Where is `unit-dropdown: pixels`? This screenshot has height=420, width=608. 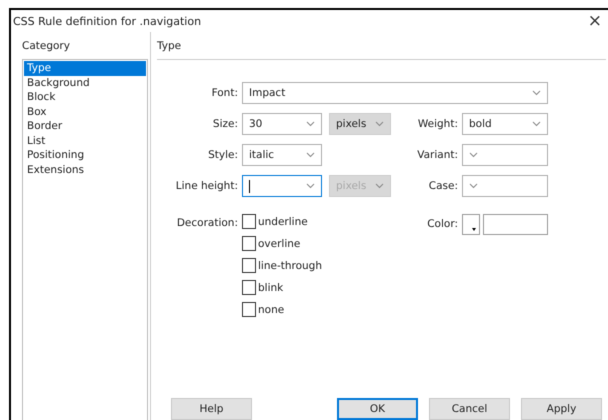
unit-dropdown: pixels is located at coordinates (360, 124).